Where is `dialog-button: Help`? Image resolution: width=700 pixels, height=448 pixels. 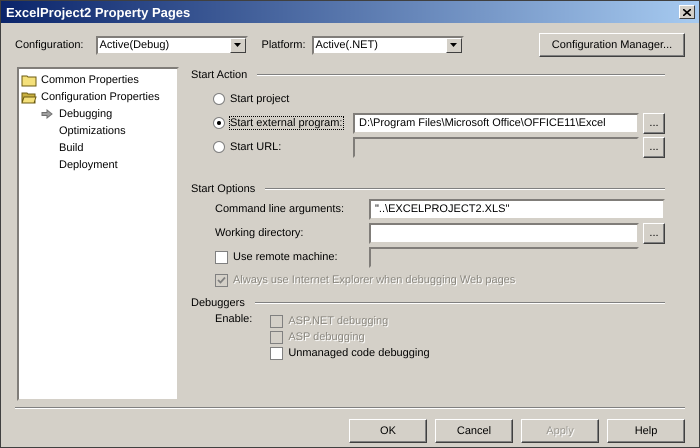 dialog-button: Help is located at coordinates (646, 431).